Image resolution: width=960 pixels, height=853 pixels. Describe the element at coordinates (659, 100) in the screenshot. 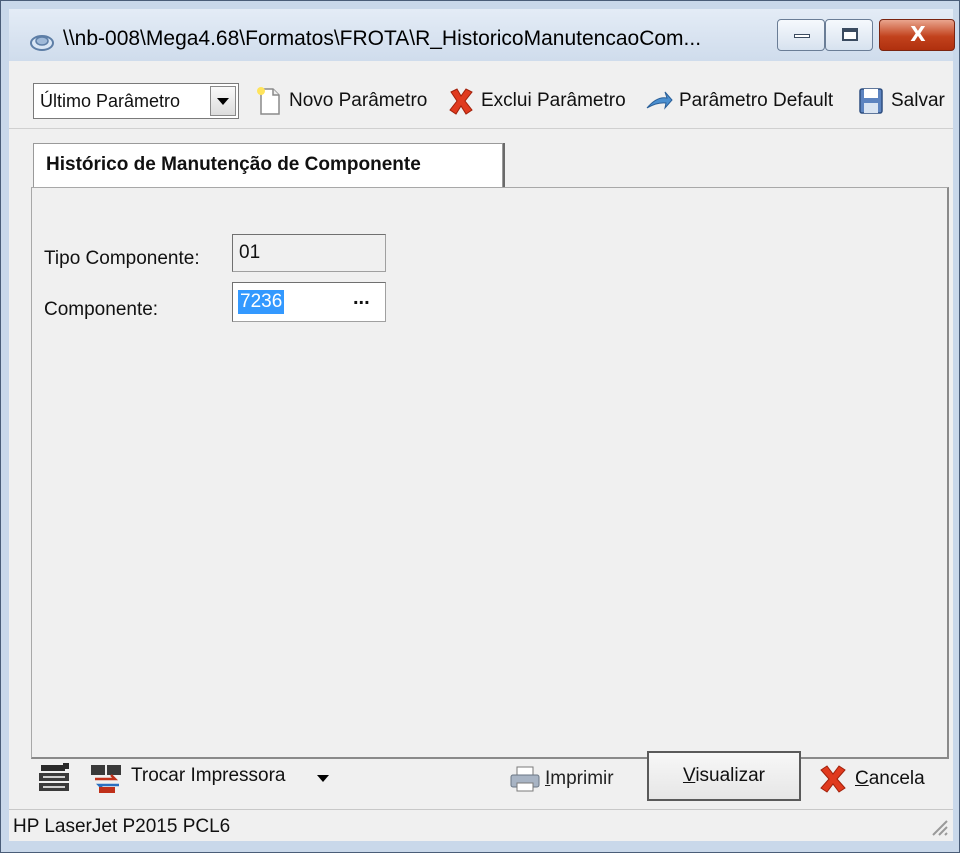

I see `arrow-icon` at that location.